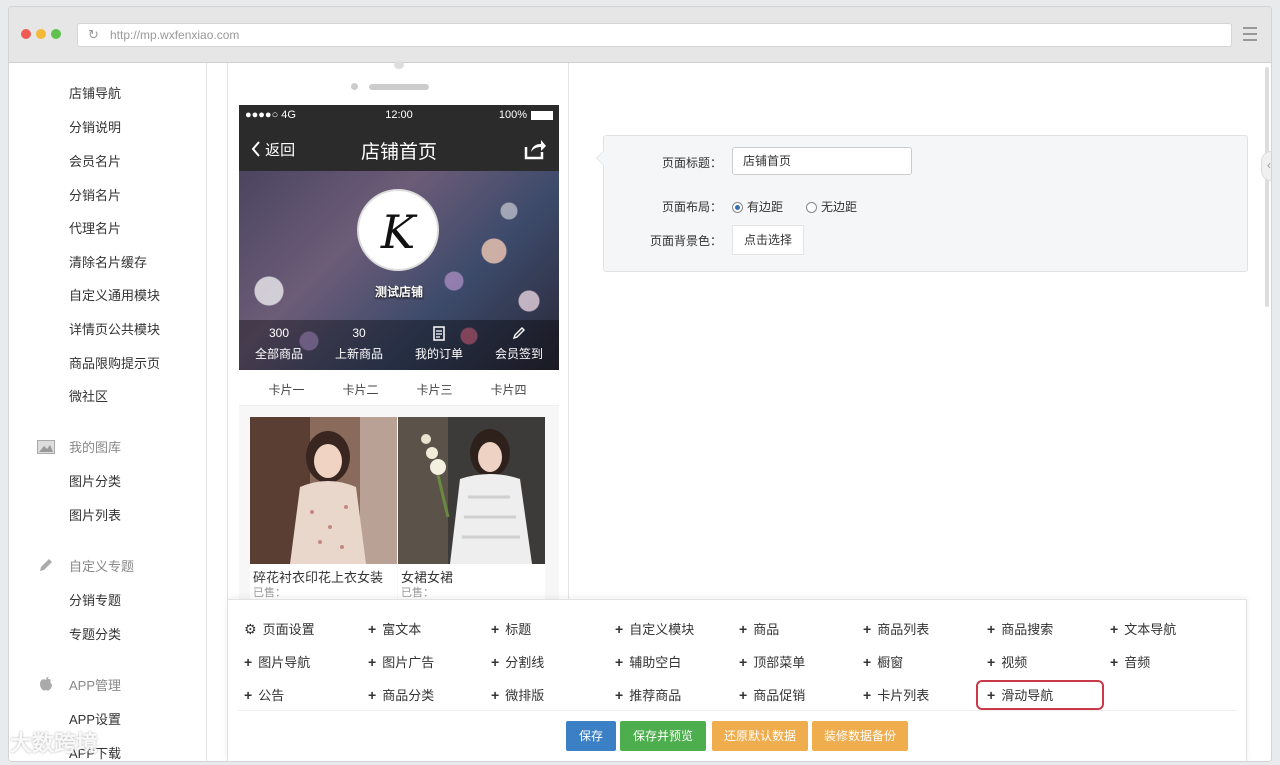 This screenshot has width=1280, height=765. Describe the element at coordinates (916, 695) in the screenshot. I see `comp-card-list: + 卡片列表` at that location.